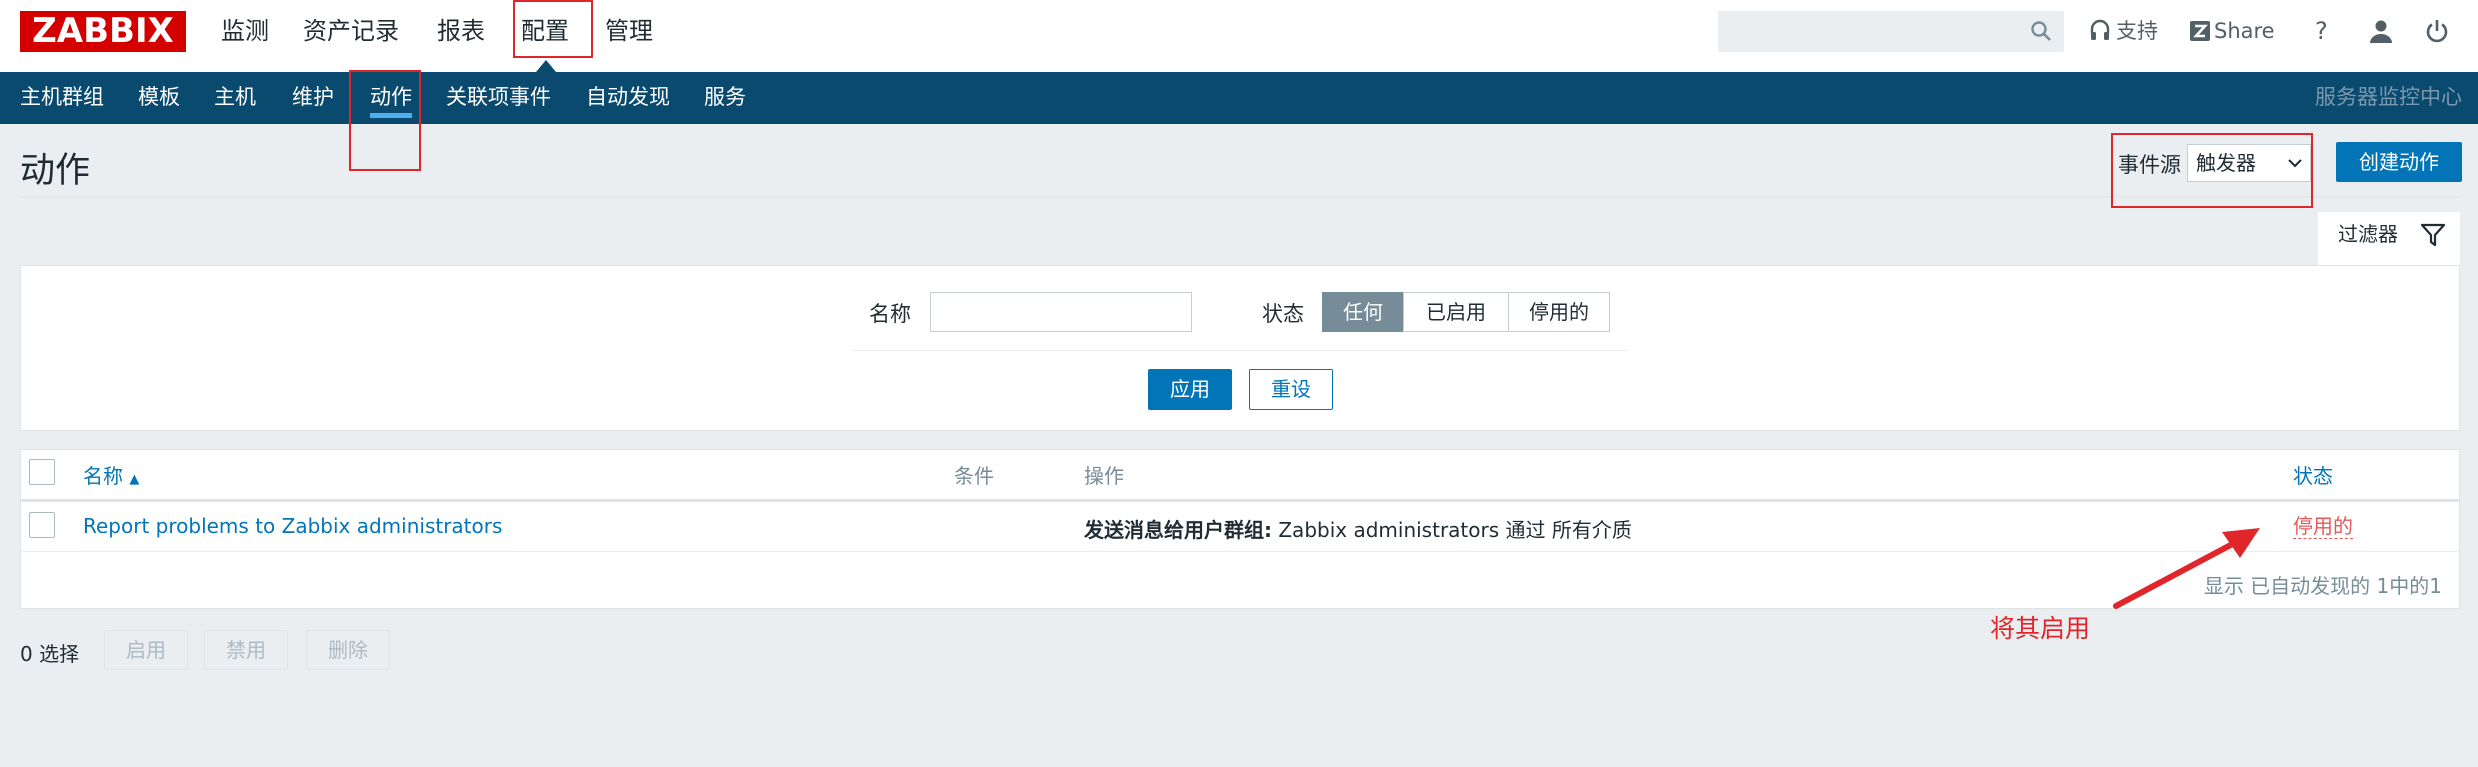 This screenshot has width=2478, height=767. What do you see at coordinates (498, 98) in the screenshot?
I see `subnav-event-correlation: 关联项事件` at bounding box center [498, 98].